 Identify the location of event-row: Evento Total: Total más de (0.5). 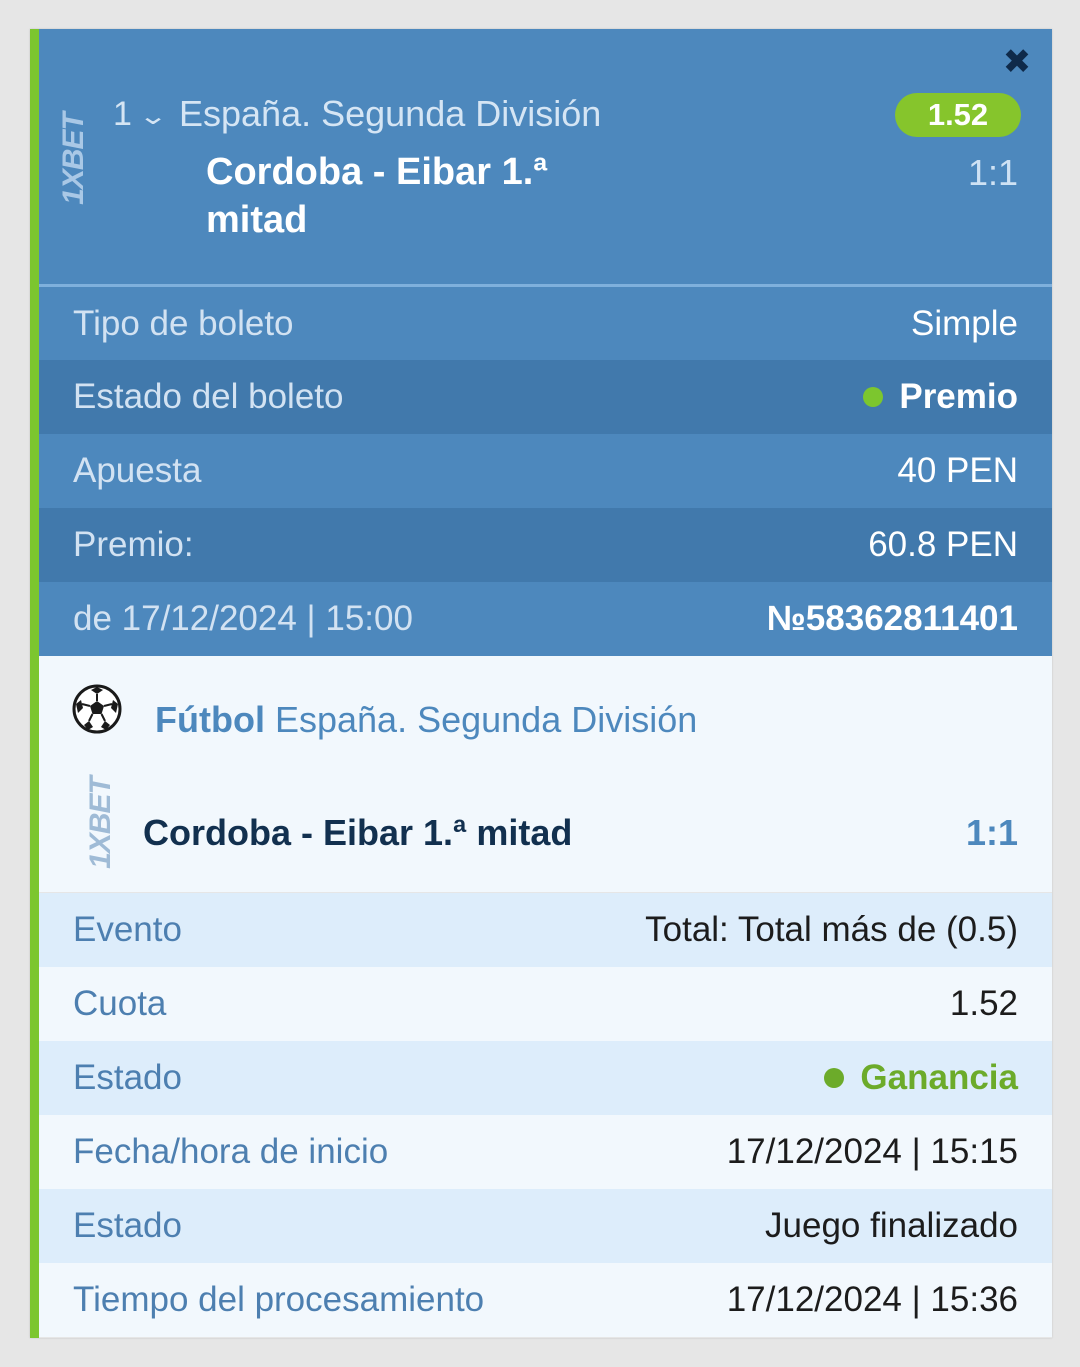
(545, 930).